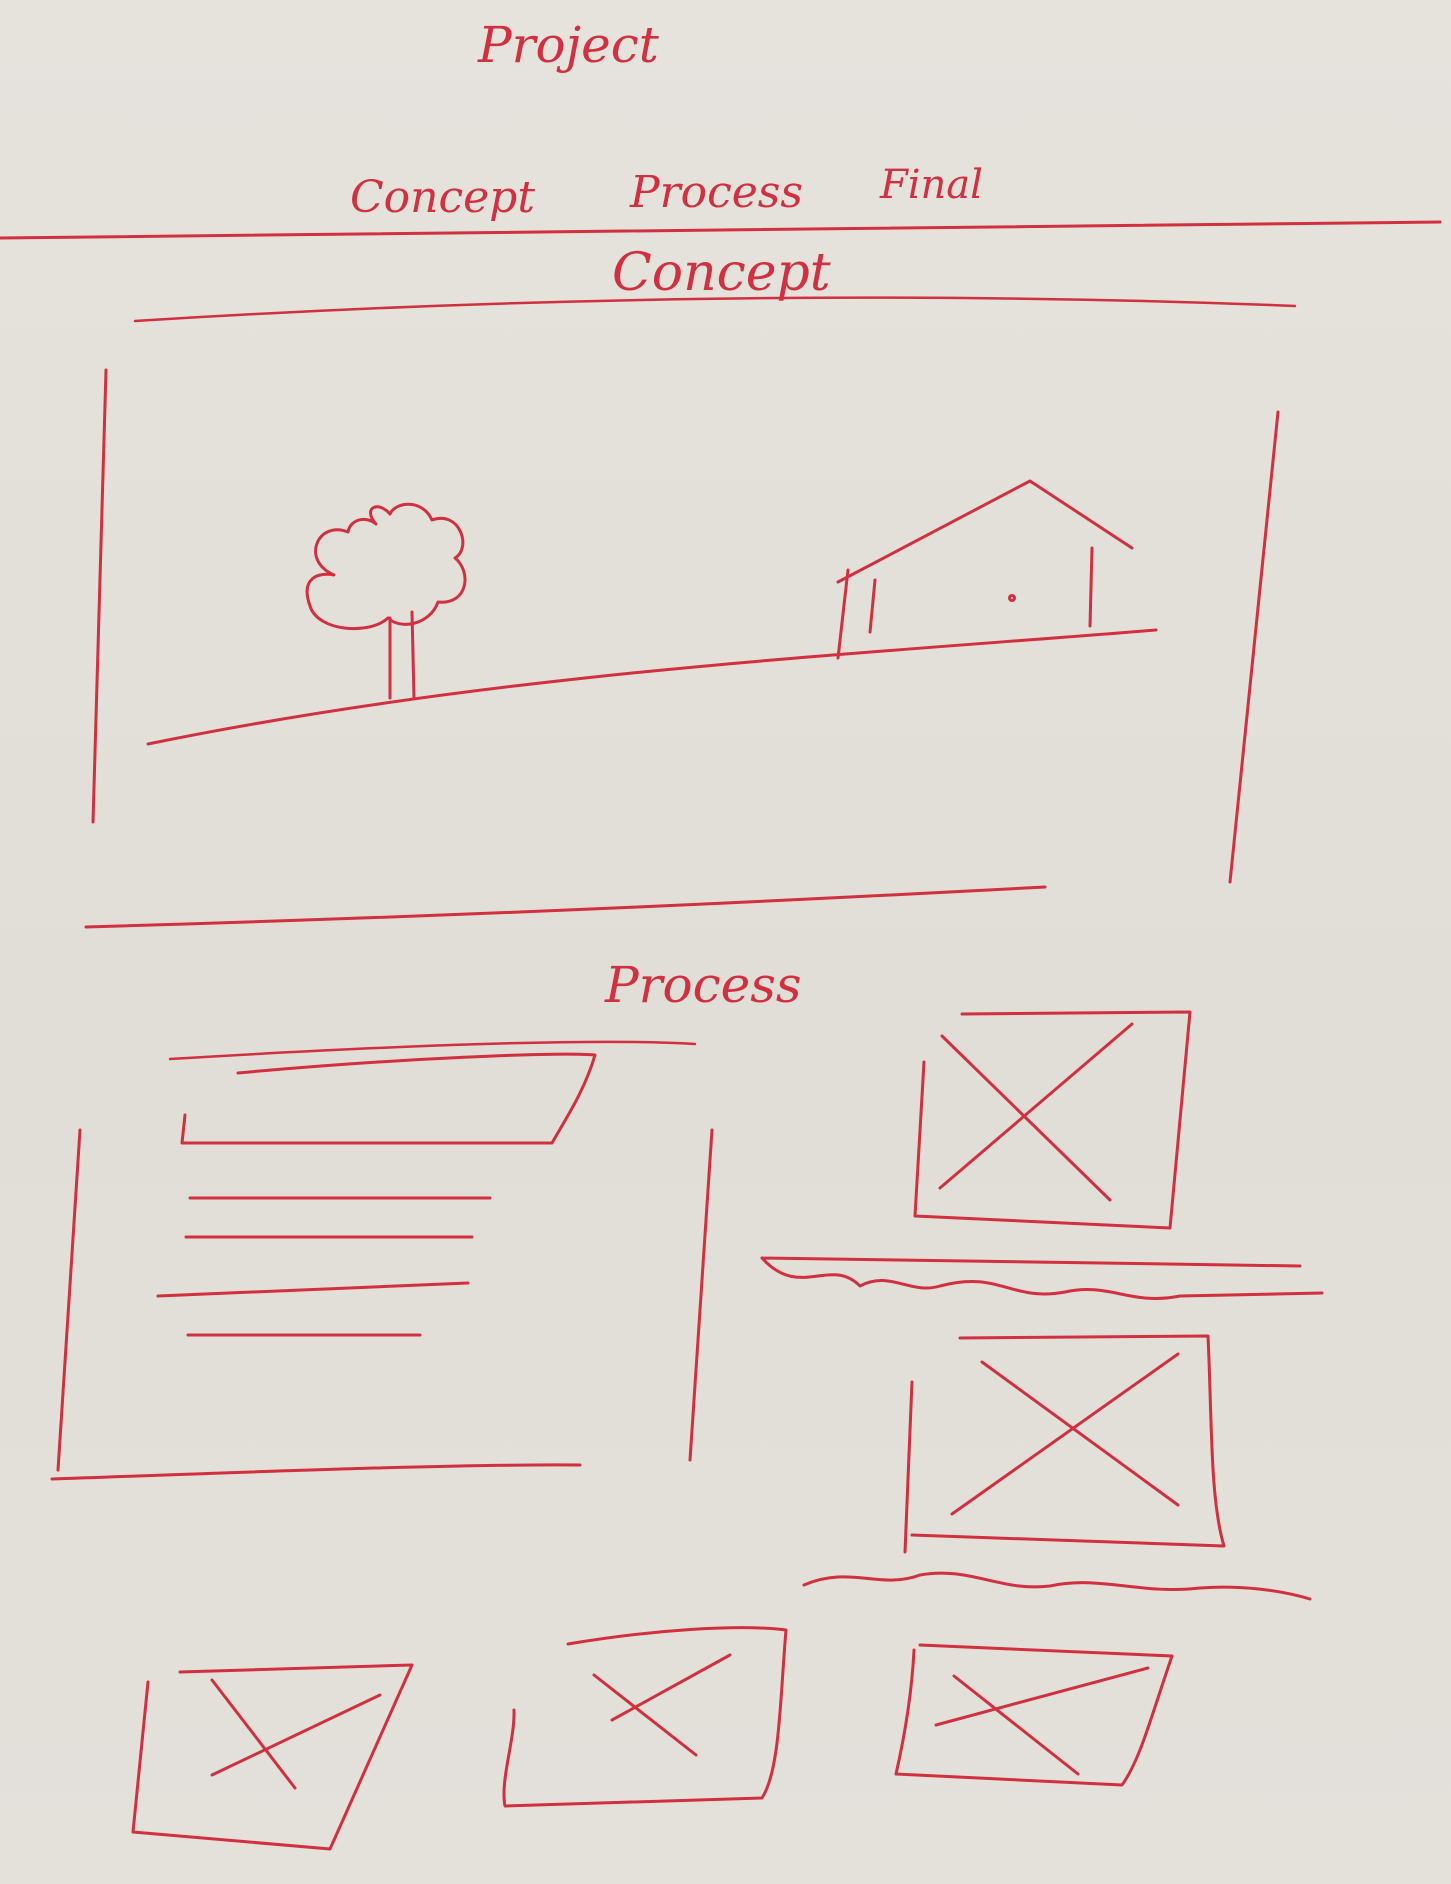  I want to click on text-block-left, so click(69, 1300).